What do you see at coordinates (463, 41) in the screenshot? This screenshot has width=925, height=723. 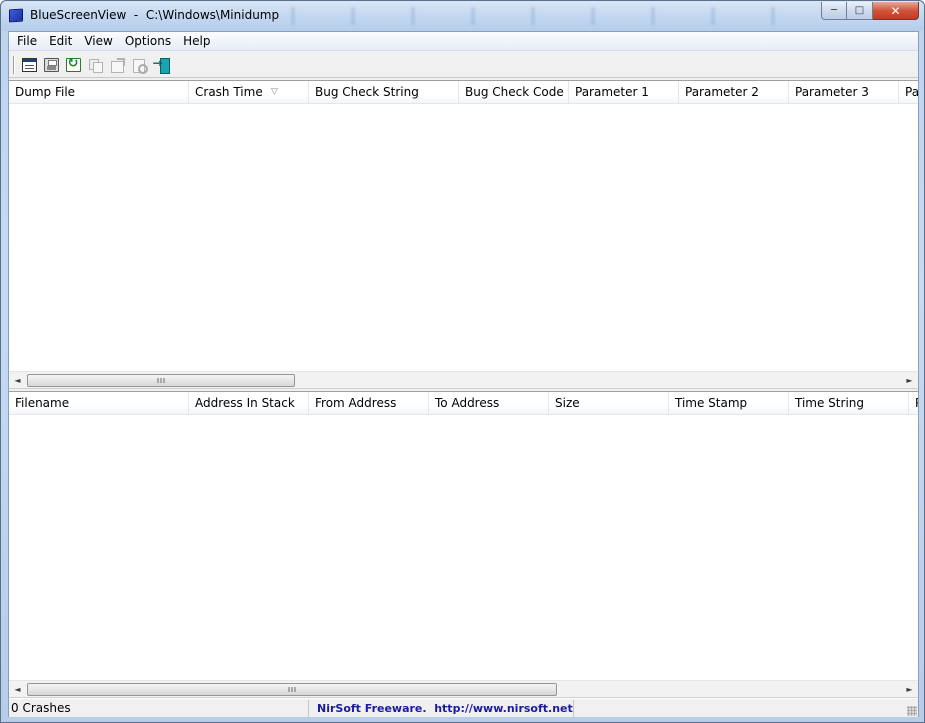 I see `menu-bar: File Edit View Options Help` at bounding box center [463, 41].